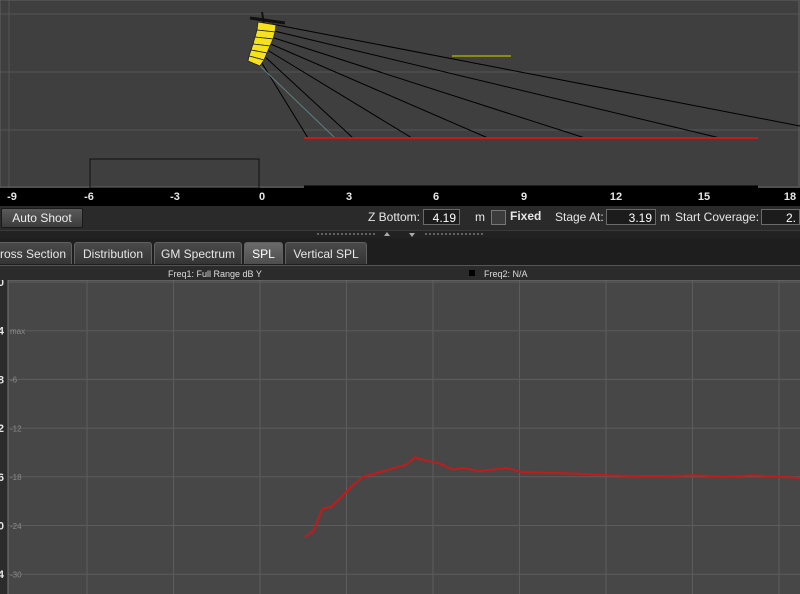 The width and height of the screenshot is (800, 594). I want to click on z-bottom-unit: m, so click(480, 217).